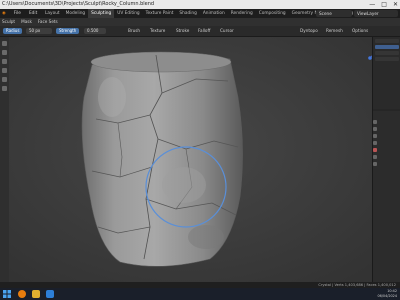  I want to click on strength-field: 0.500, so click(95, 31).